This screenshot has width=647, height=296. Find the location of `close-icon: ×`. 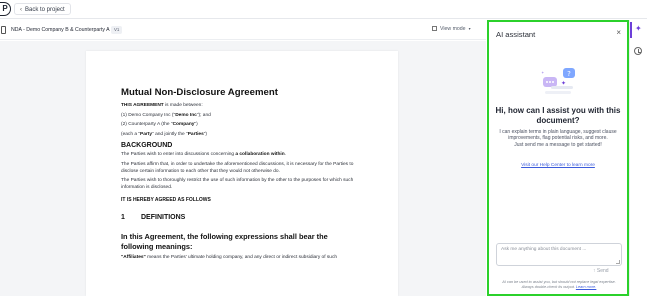

close-icon: × is located at coordinates (618, 33).